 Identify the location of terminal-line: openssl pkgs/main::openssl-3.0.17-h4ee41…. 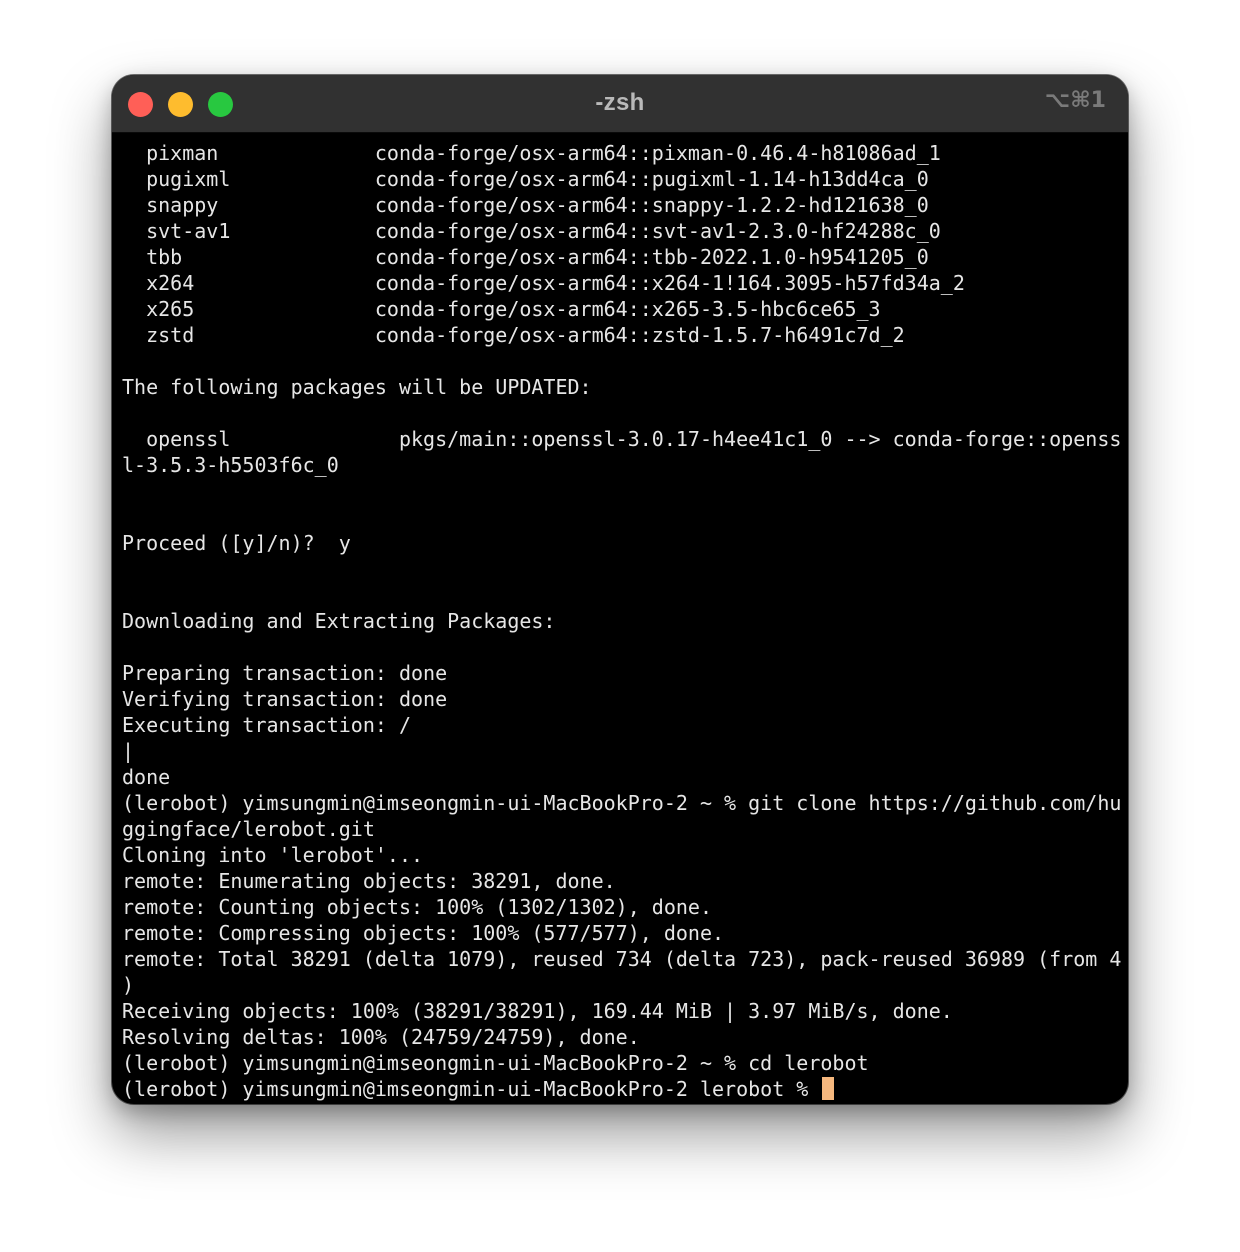
(622, 439).